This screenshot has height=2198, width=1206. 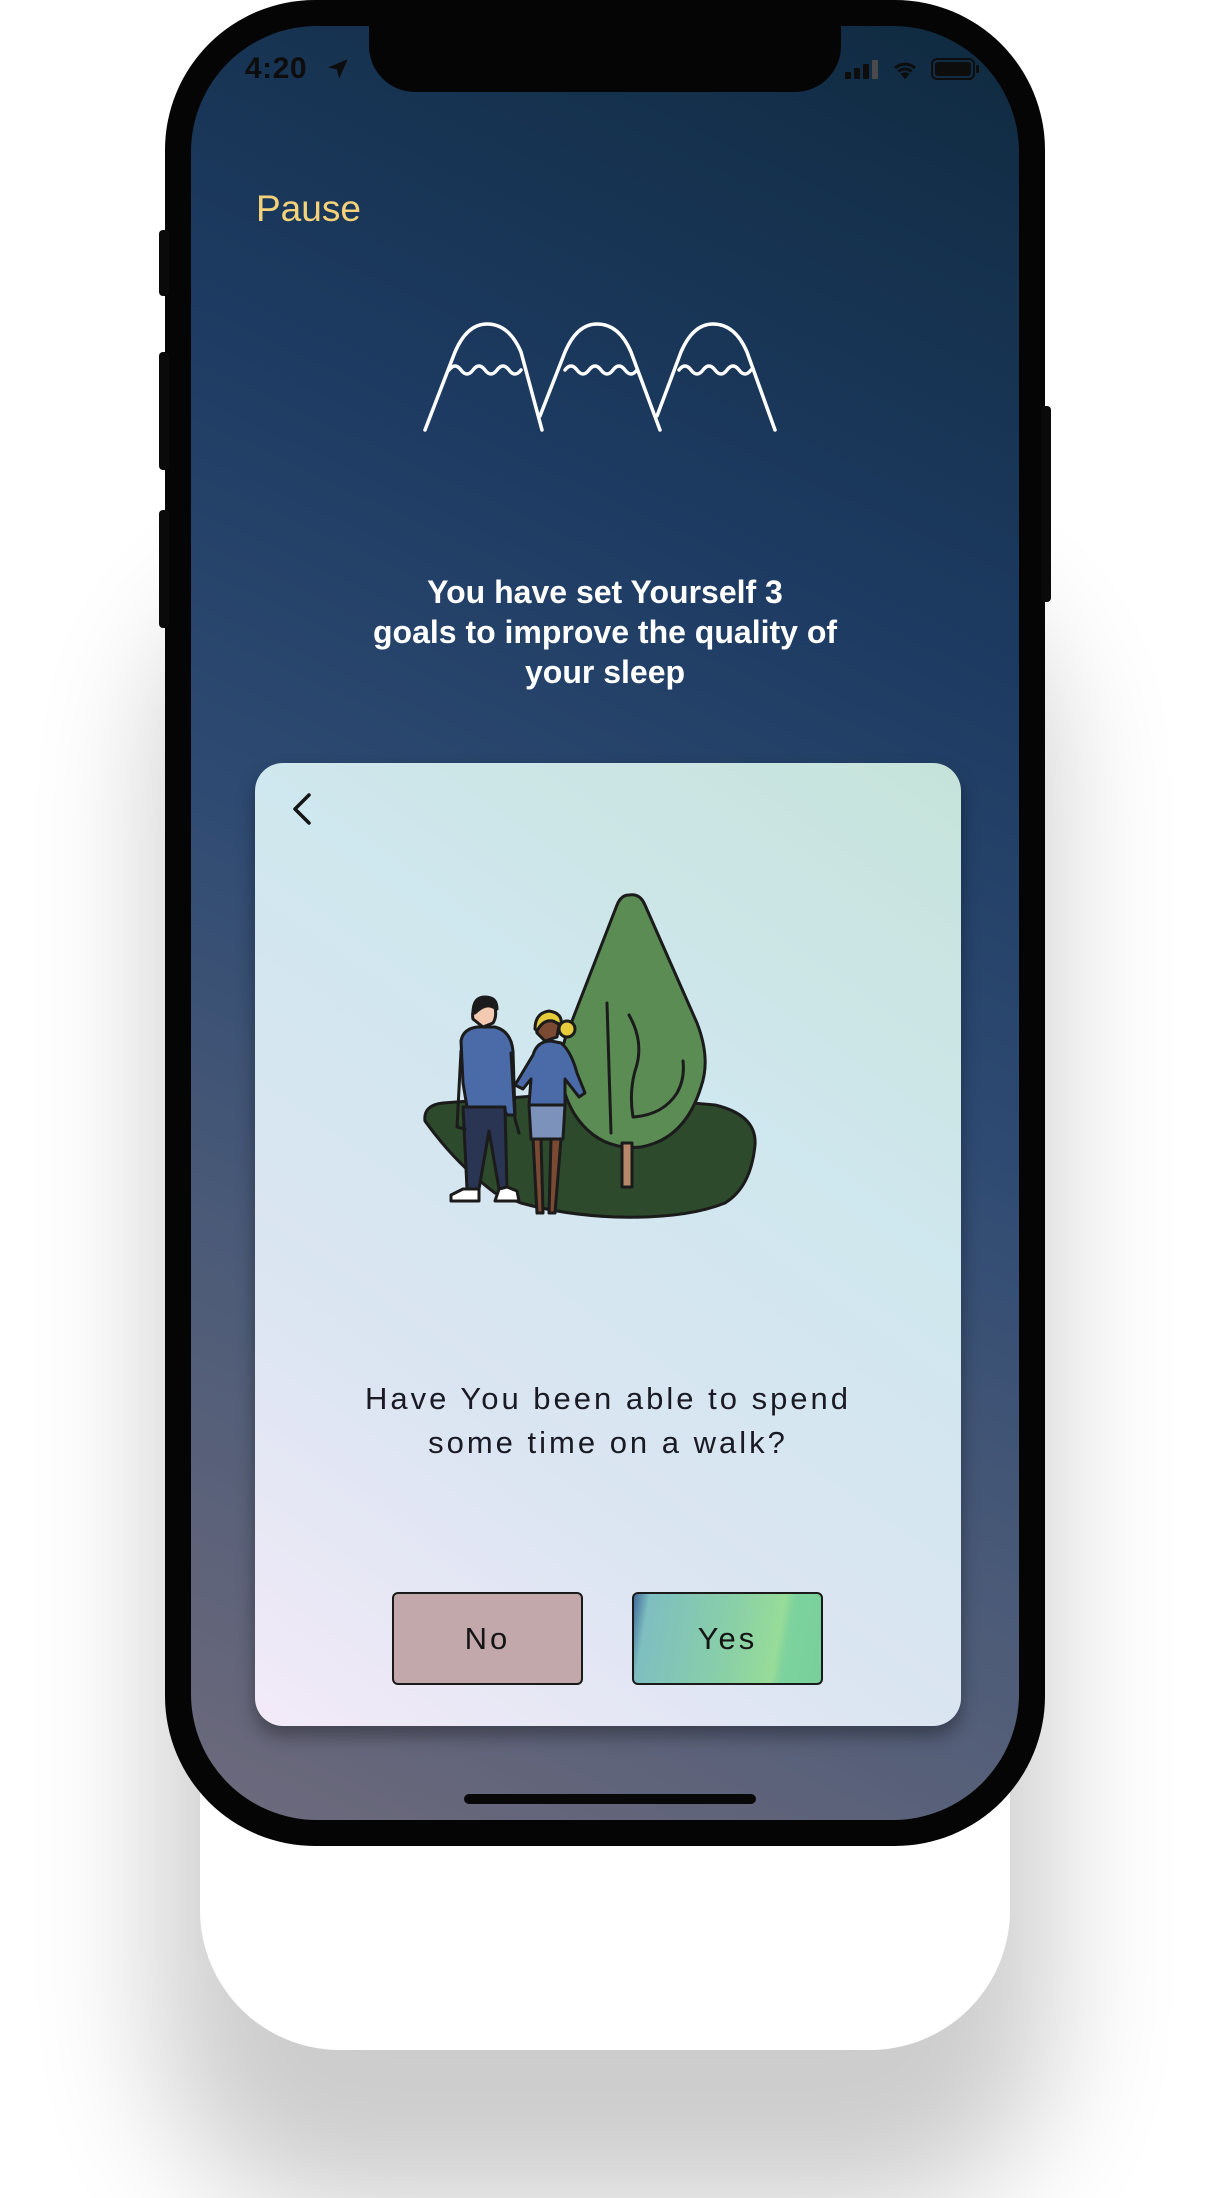 What do you see at coordinates (164, 411) in the screenshot?
I see `volume-up-button` at bounding box center [164, 411].